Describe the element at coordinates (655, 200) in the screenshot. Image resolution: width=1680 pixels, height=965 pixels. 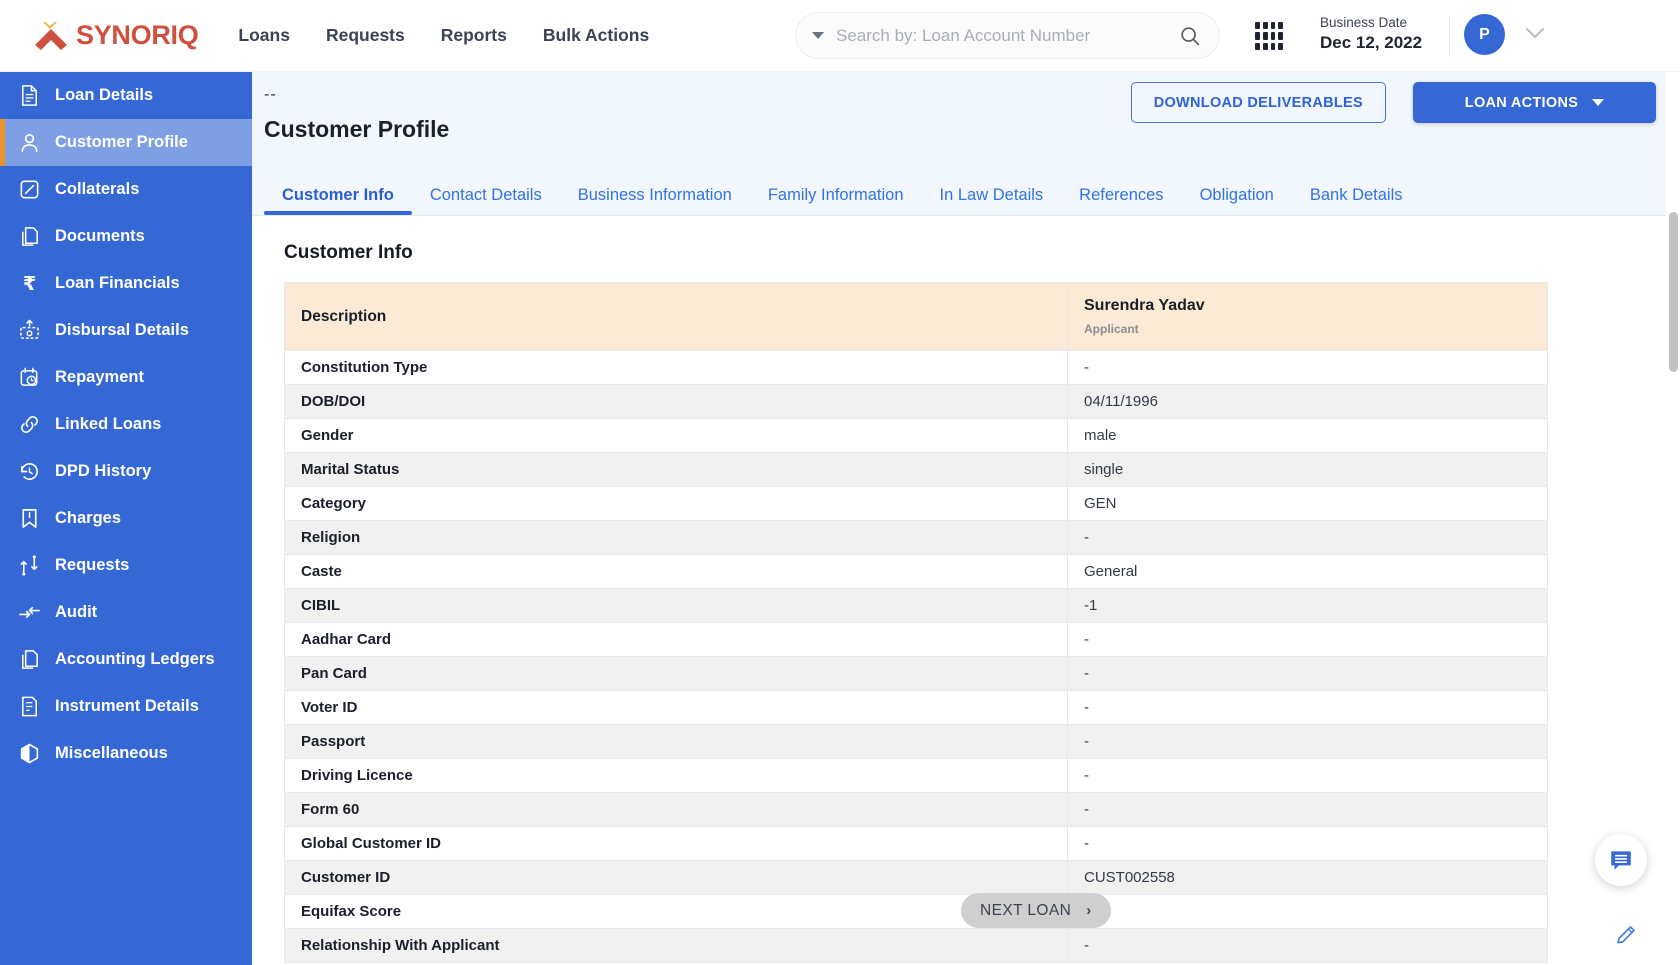
I see `tab-business-information: Business Information` at that location.